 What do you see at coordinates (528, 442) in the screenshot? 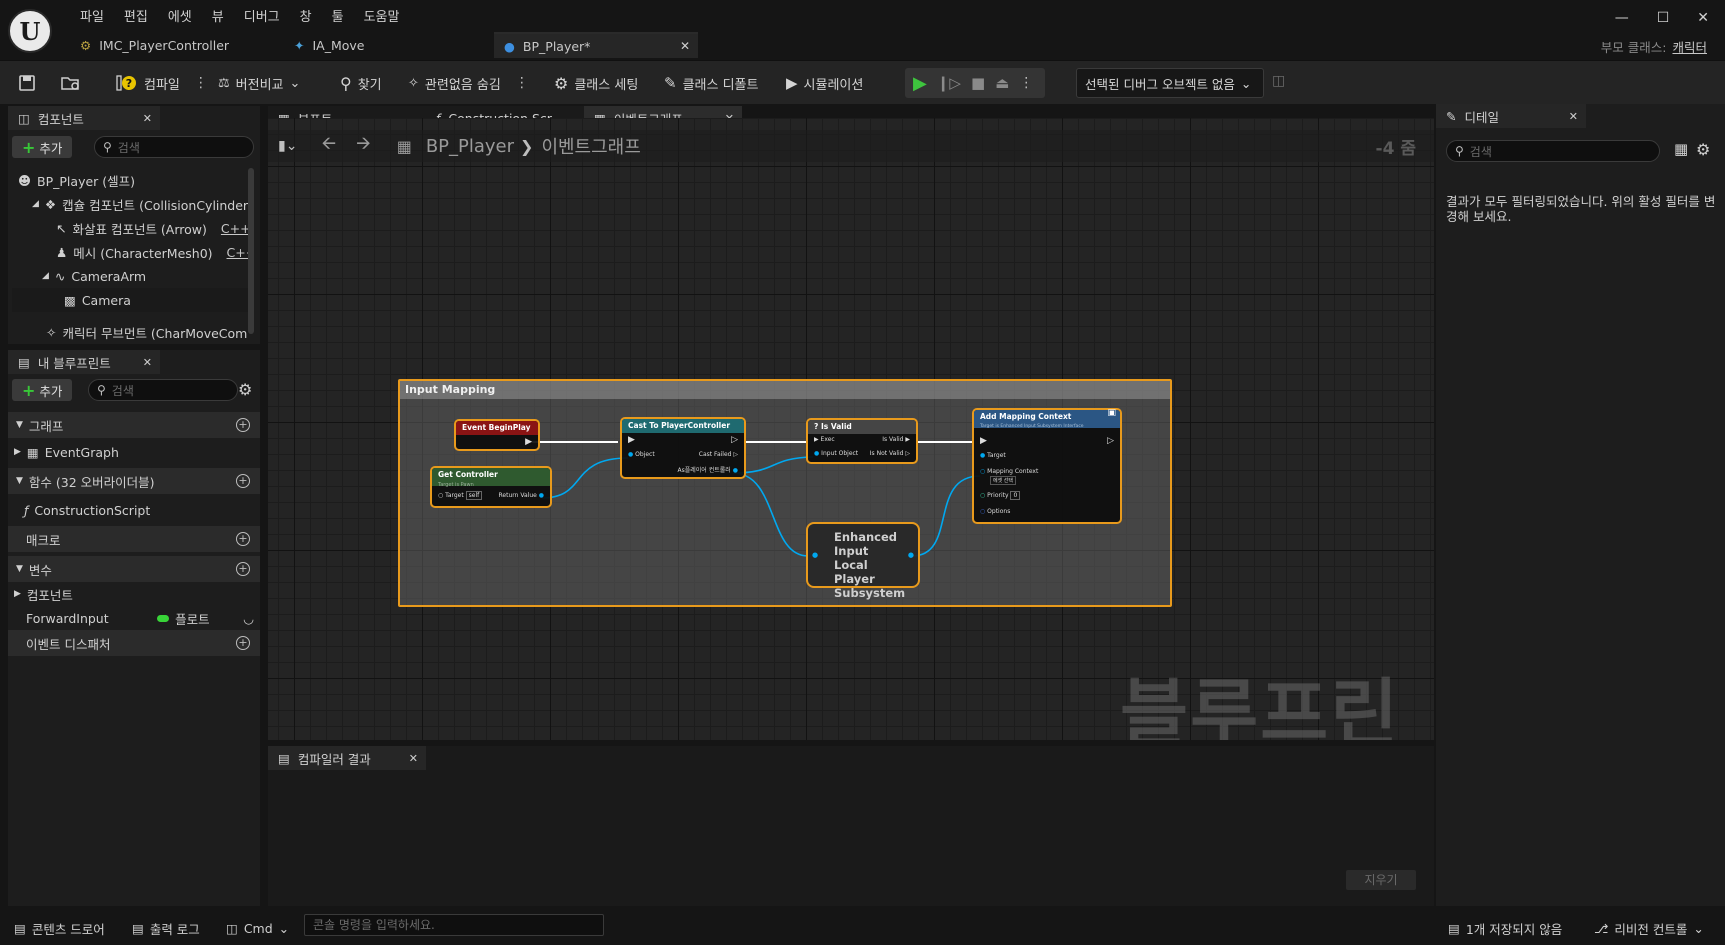
I see `exec-out-pin-icon: ▶` at bounding box center [528, 442].